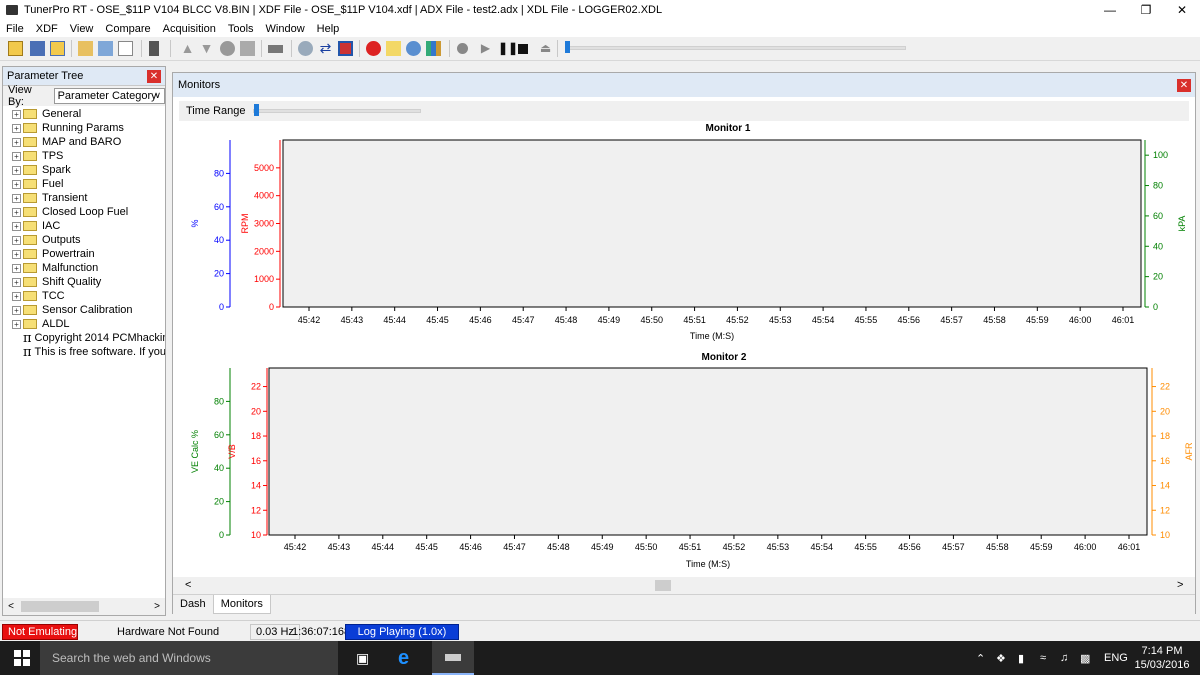 The height and width of the screenshot is (675, 1200). I want to click on playback-slider-track, so click(736, 48).